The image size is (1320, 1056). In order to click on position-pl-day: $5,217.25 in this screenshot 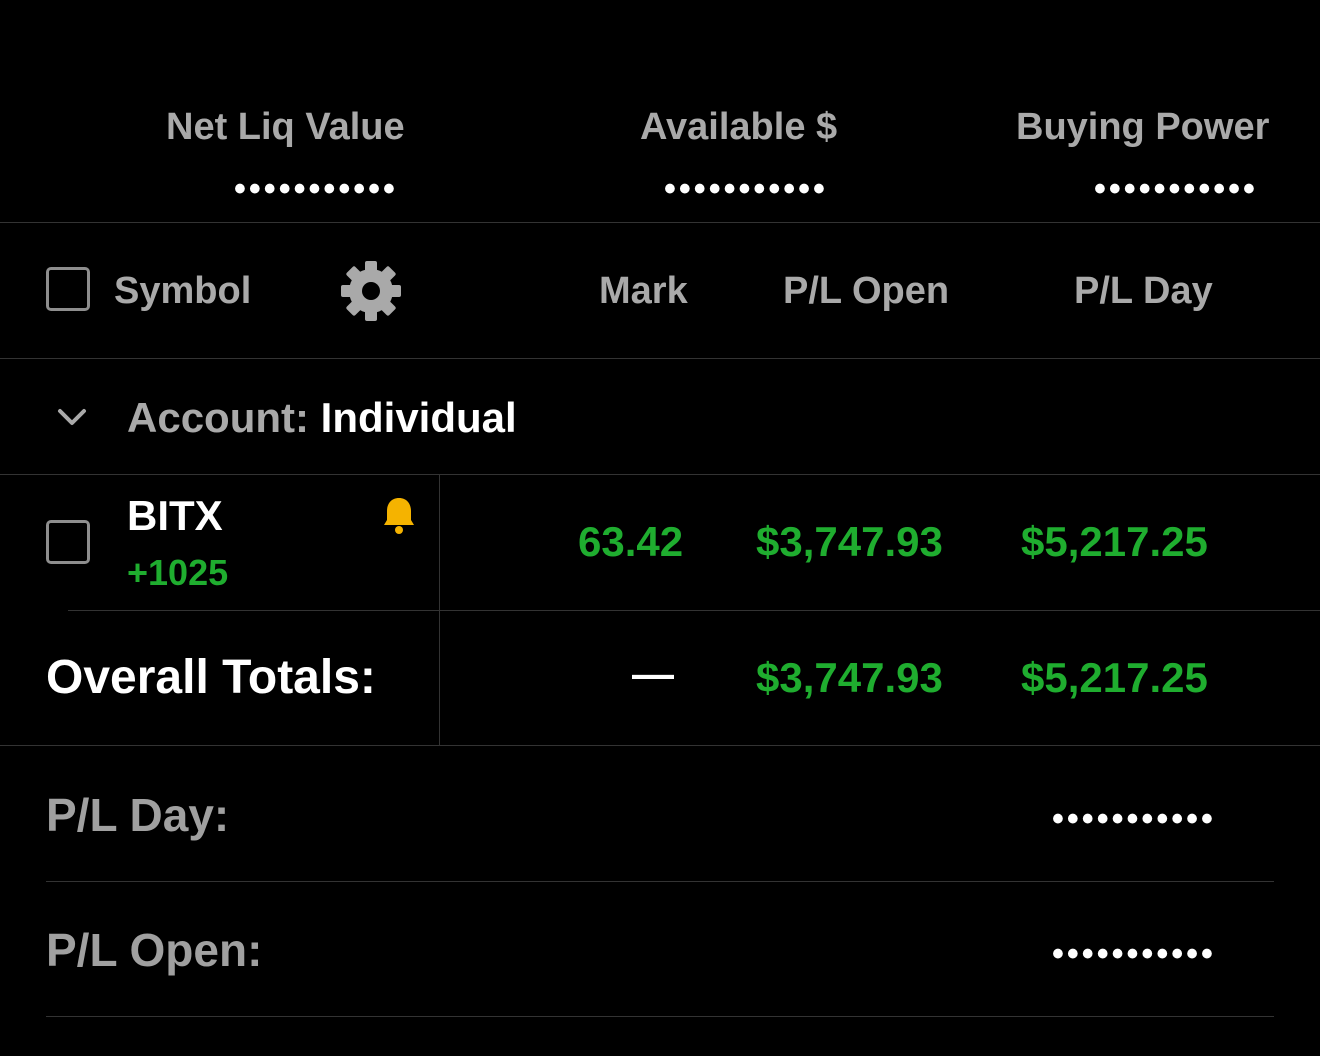, I will do `click(1114, 541)`.